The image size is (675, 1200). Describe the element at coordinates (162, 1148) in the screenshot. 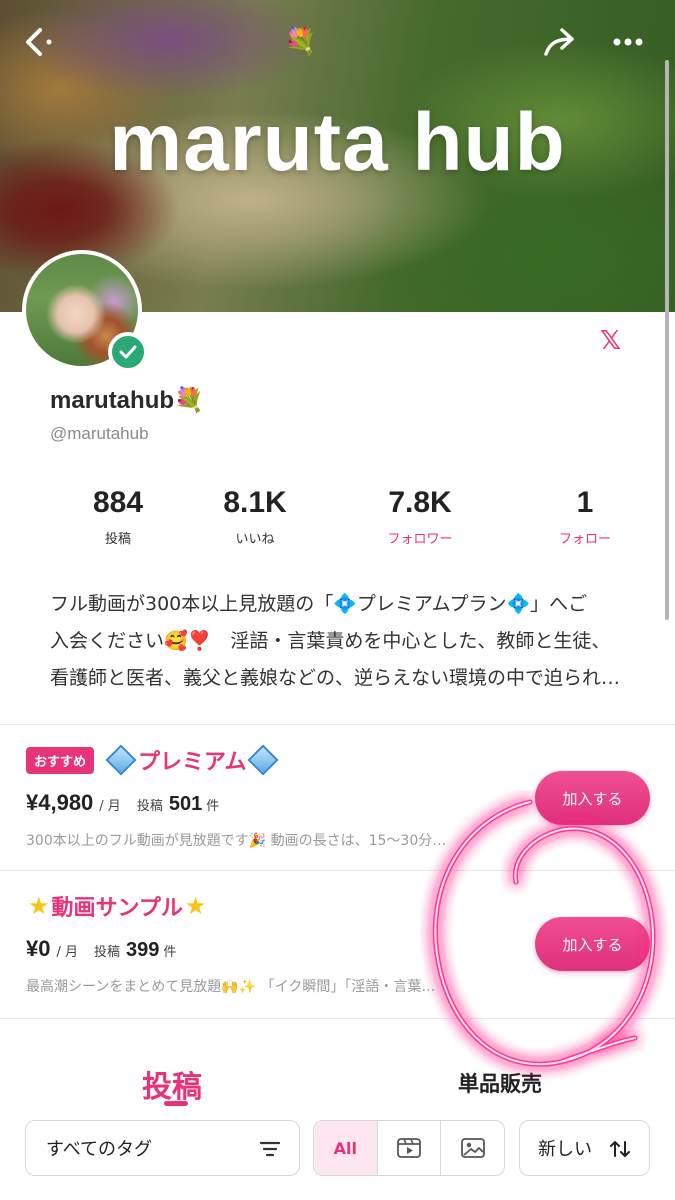

I see `tag-filter-select: すべてのタグ` at that location.